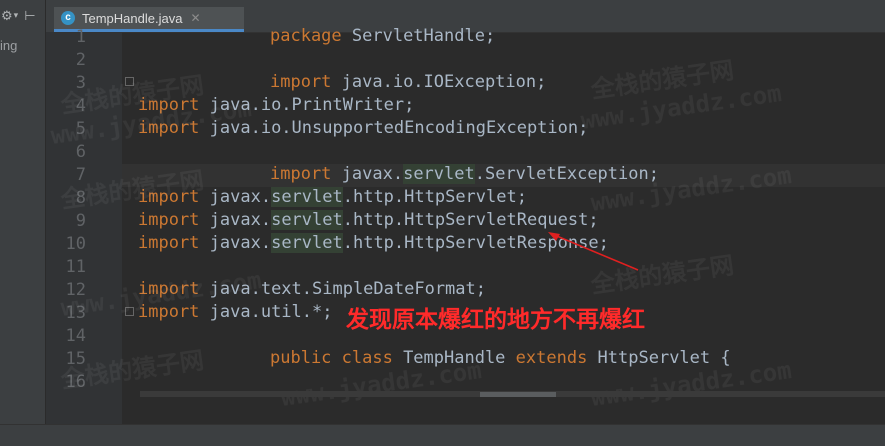  Describe the element at coordinates (518, 394) in the screenshot. I see `horizontal-scrollbar-thumb` at that location.